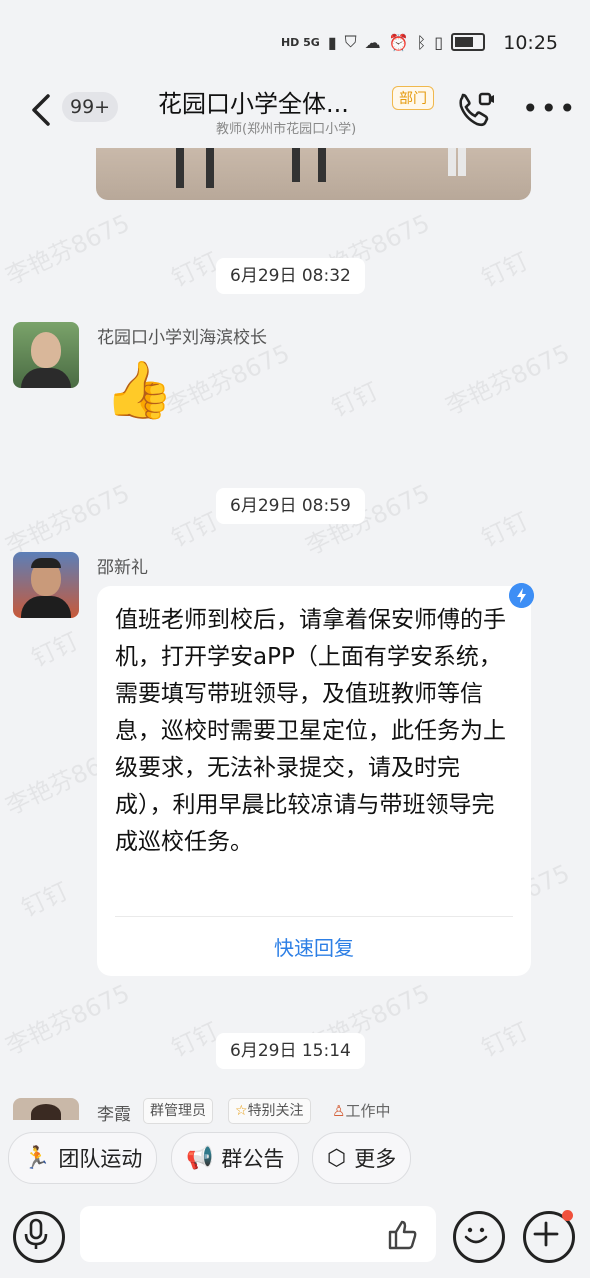 The height and width of the screenshot is (1278, 590). What do you see at coordinates (36, 1233) in the screenshot?
I see `microphone-icon` at bounding box center [36, 1233].